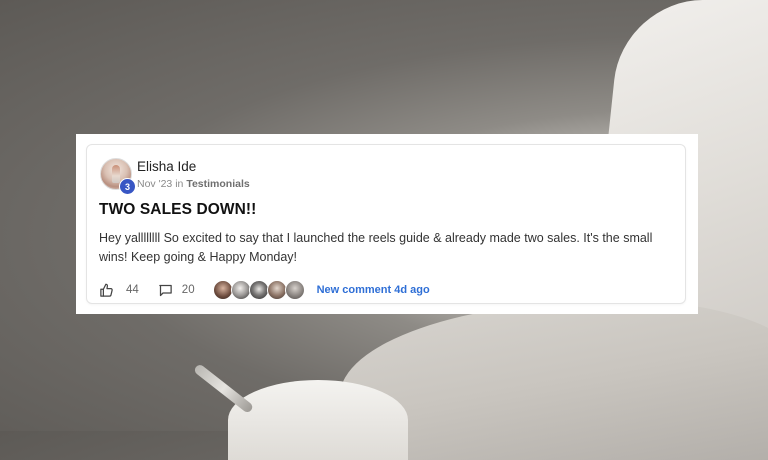  I want to click on post-actions: 44 20 New comment 4d ago, so click(264, 290).